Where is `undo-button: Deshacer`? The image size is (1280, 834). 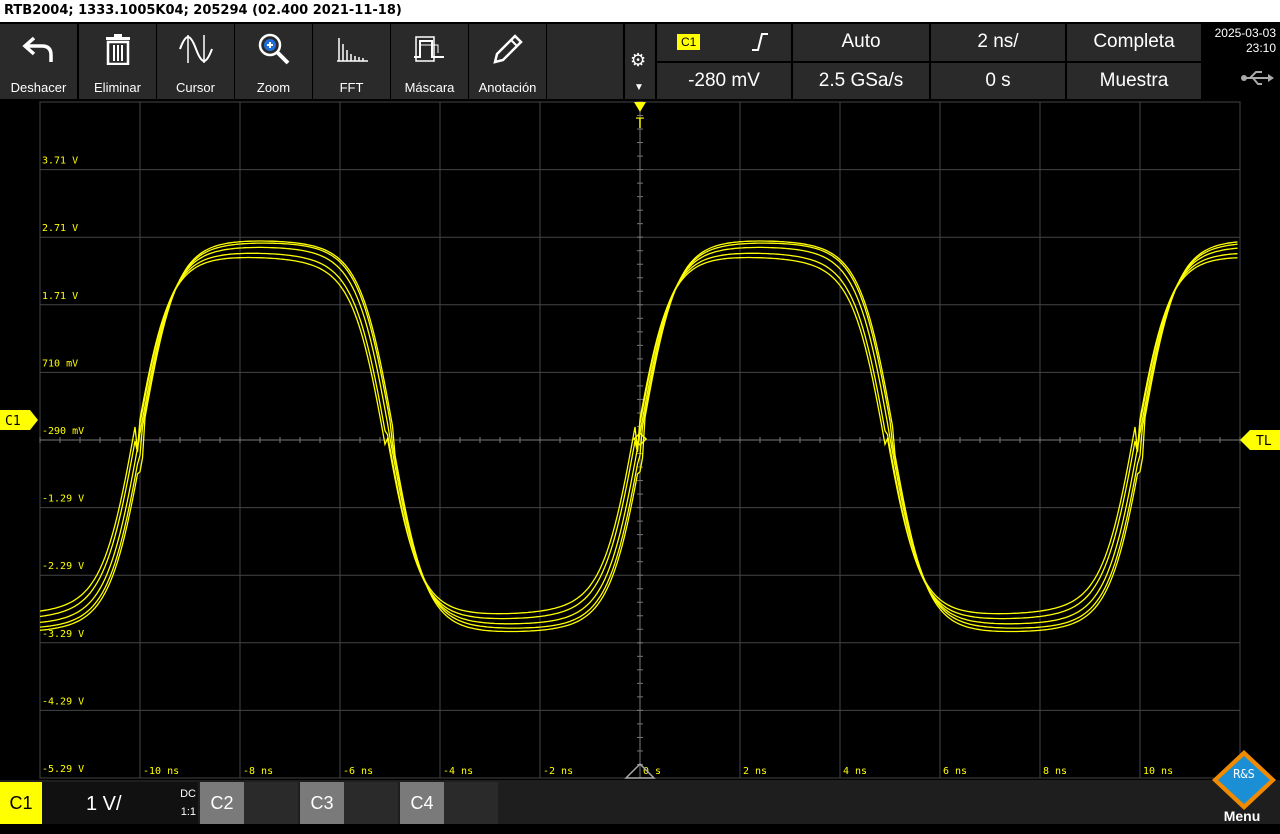 undo-button: Deshacer is located at coordinates (38, 61).